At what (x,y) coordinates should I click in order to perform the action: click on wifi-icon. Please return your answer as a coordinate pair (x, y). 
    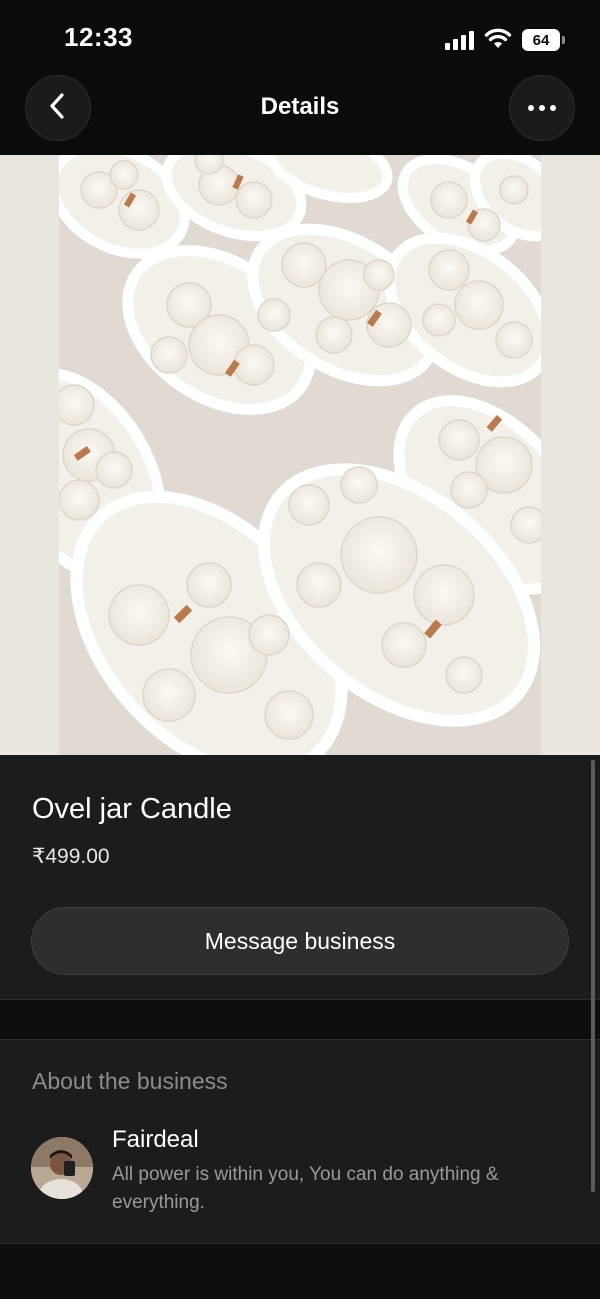
    Looking at the image, I should click on (498, 40).